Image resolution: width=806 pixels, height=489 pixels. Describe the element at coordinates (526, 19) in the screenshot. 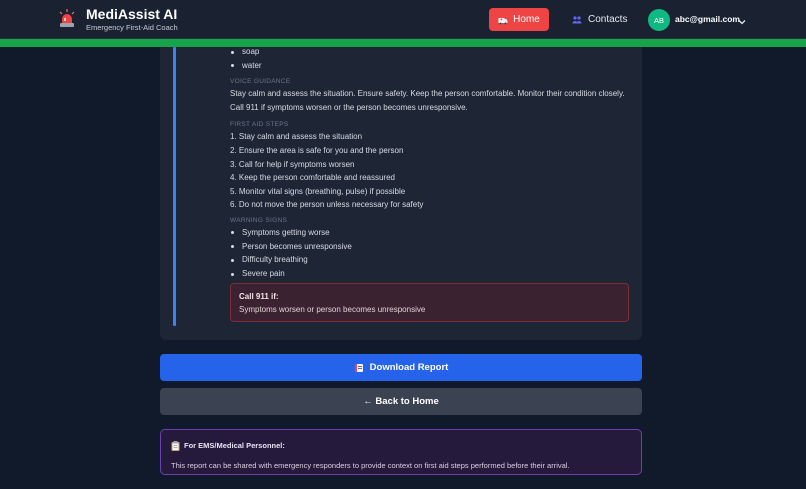

I see `home-label: Home` at that location.